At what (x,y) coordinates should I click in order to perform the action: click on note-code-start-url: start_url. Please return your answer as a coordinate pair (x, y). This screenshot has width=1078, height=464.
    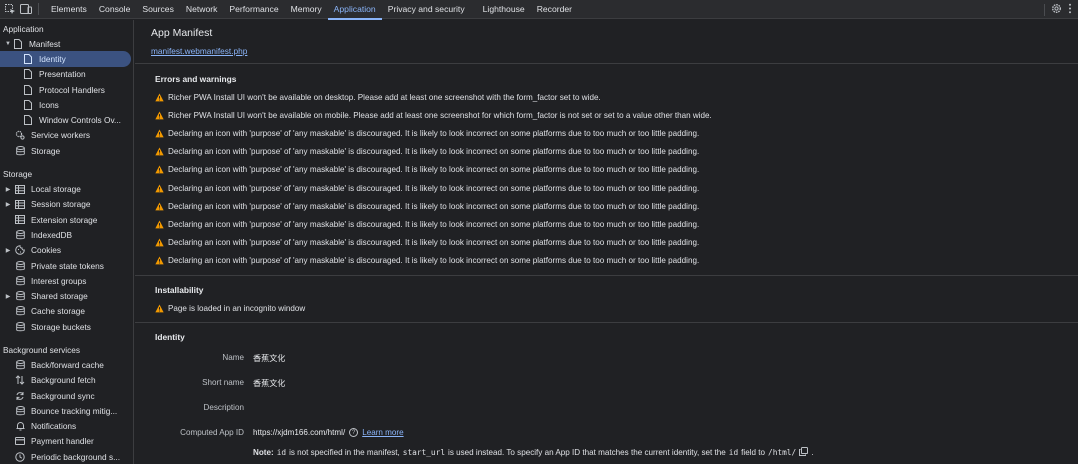
    Looking at the image, I should click on (424, 452).